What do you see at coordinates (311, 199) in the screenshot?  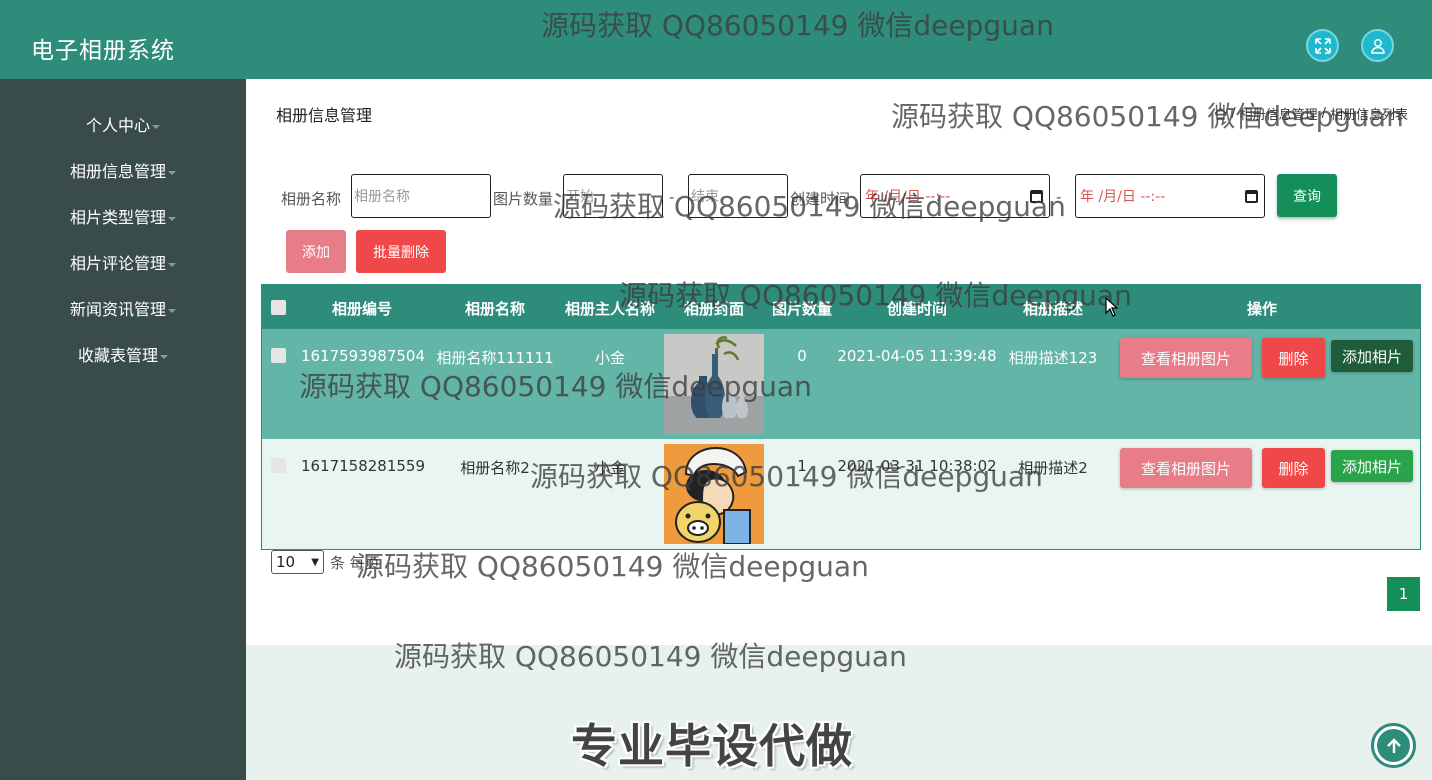 I see `album-name-label: 相册名称` at bounding box center [311, 199].